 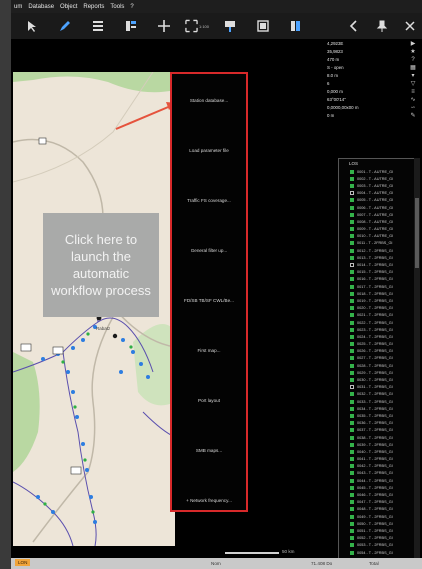 What do you see at coordinates (377, 171) in the screenshot?
I see `layer-row: 0001 - T - AUTRE_GI` at bounding box center [377, 171].